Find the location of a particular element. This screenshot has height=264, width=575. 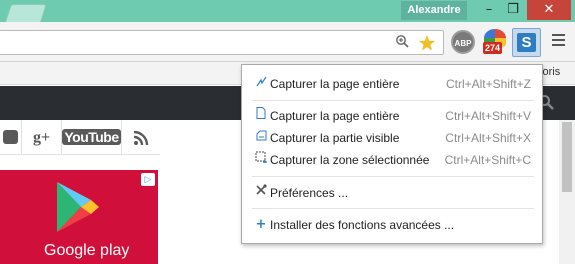

adblock-plus-icon: ABP is located at coordinates (463, 42).